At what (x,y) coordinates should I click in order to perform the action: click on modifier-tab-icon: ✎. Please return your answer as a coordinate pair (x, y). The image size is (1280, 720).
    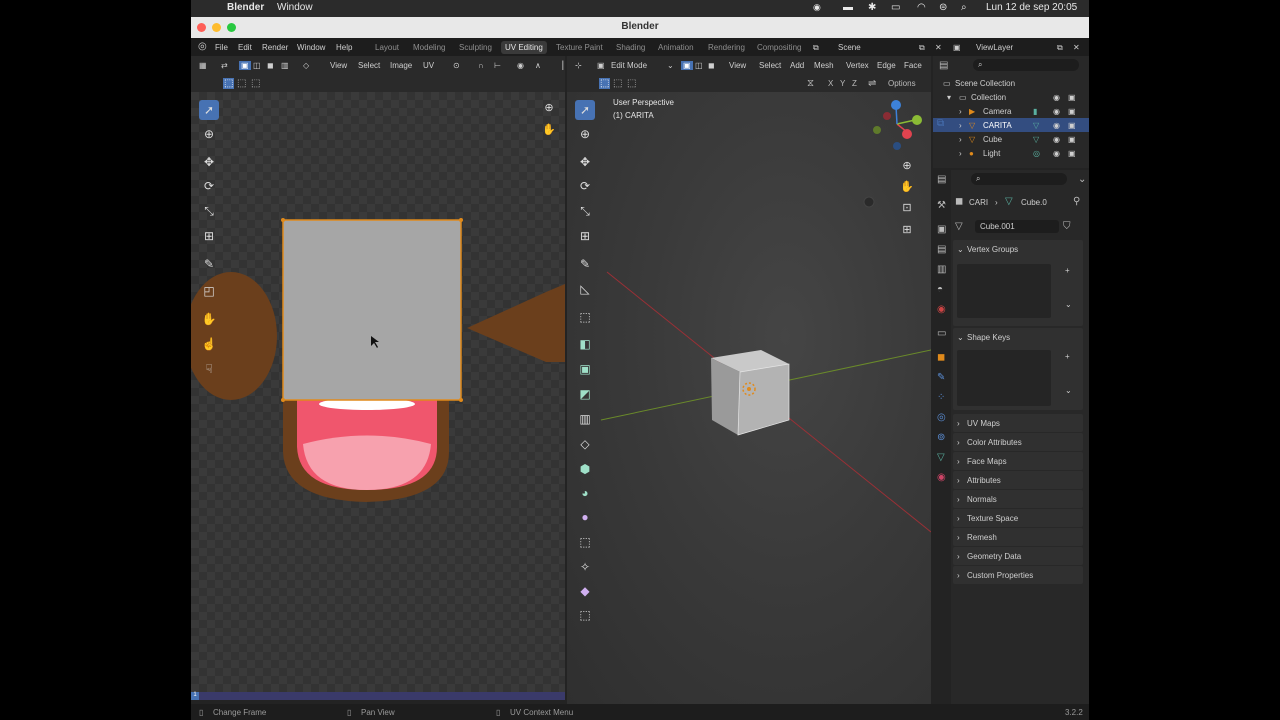
    Looking at the image, I should click on (941, 377).